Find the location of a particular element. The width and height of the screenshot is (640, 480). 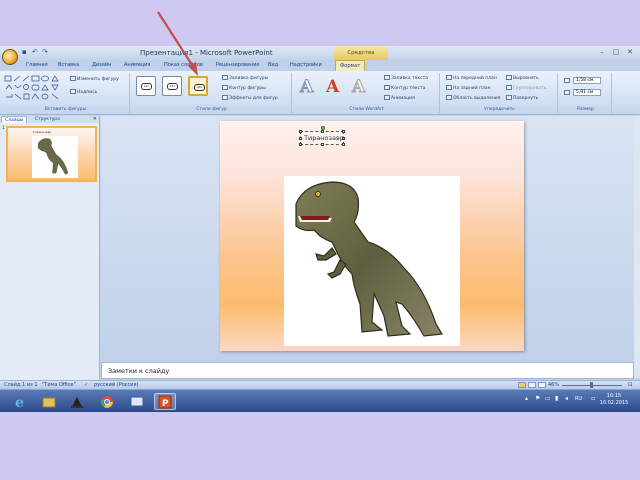

tab-outline: Структура is located at coordinates (47, 119).